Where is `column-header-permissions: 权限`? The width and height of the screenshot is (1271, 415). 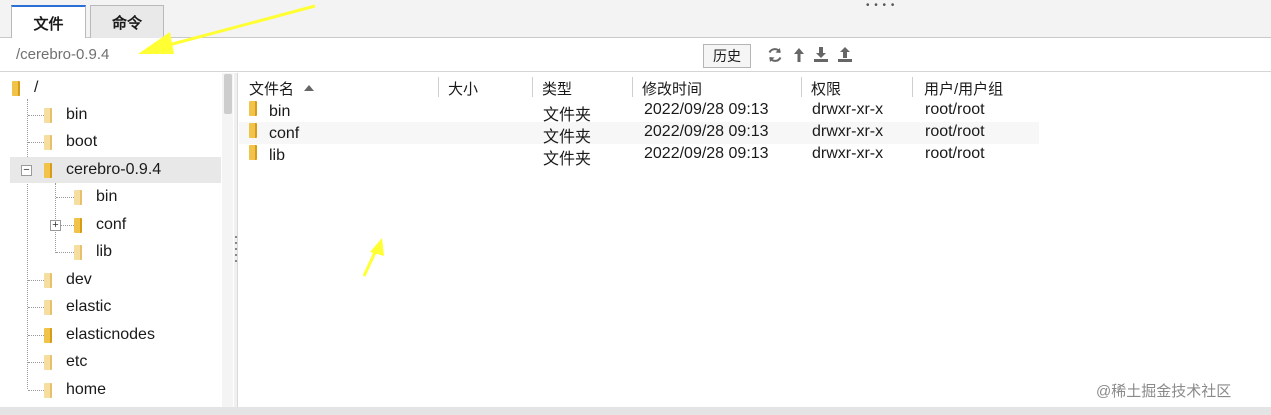
column-header-permissions: 权限 is located at coordinates (826, 88).